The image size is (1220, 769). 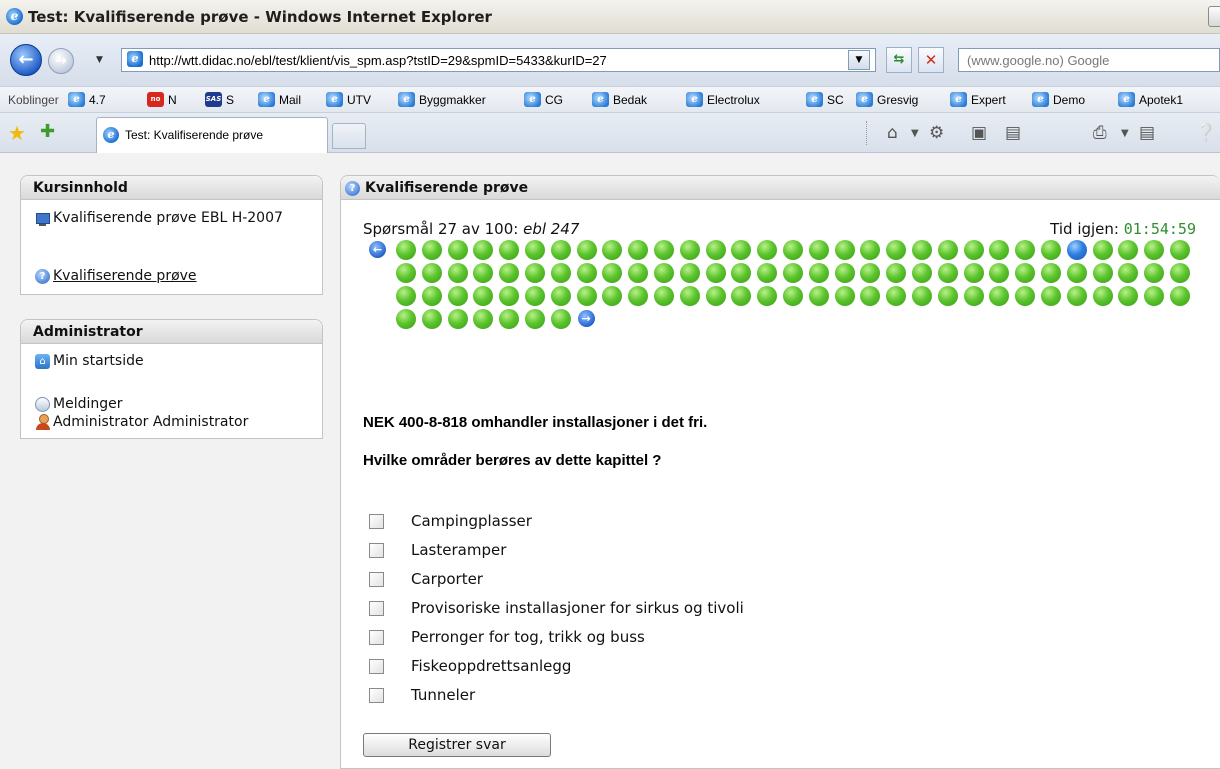 I want to click on add-favorites-icon: ✚, so click(x=47, y=131).